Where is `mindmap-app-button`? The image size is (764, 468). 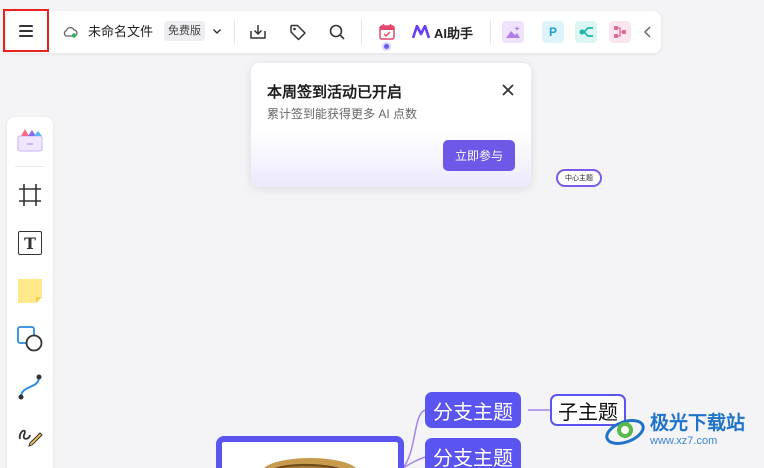
mindmap-app-button is located at coordinates (586, 32).